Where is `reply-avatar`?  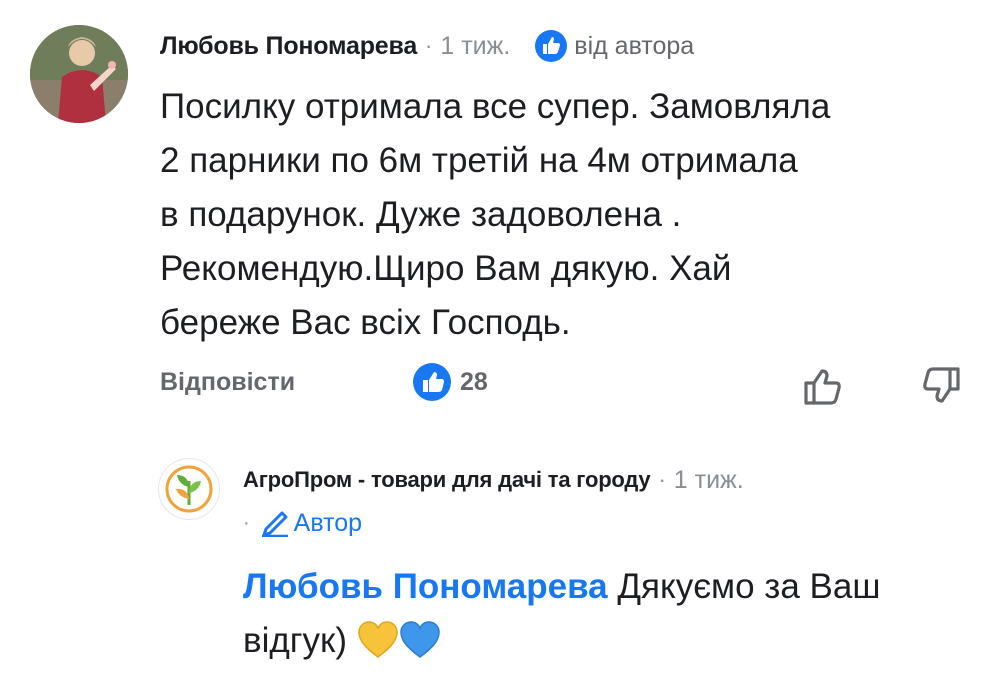 reply-avatar is located at coordinates (189, 489).